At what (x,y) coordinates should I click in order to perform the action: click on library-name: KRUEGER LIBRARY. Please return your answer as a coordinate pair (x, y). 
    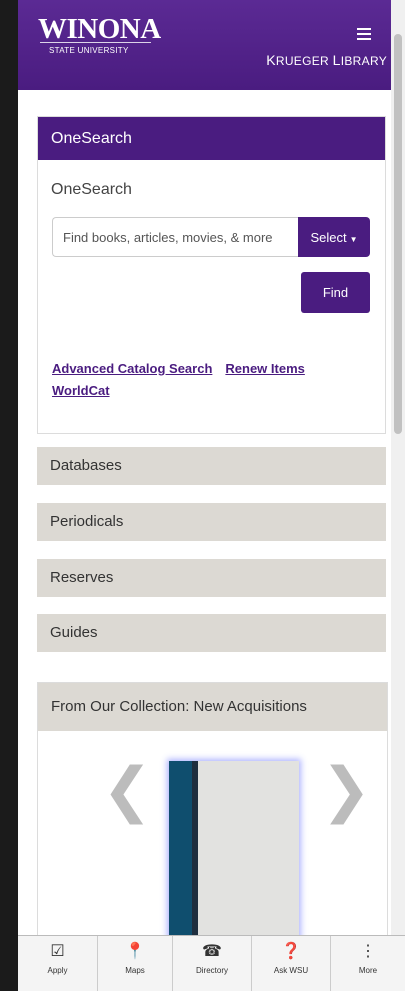
    Looking at the image, I should click on (326, 60).